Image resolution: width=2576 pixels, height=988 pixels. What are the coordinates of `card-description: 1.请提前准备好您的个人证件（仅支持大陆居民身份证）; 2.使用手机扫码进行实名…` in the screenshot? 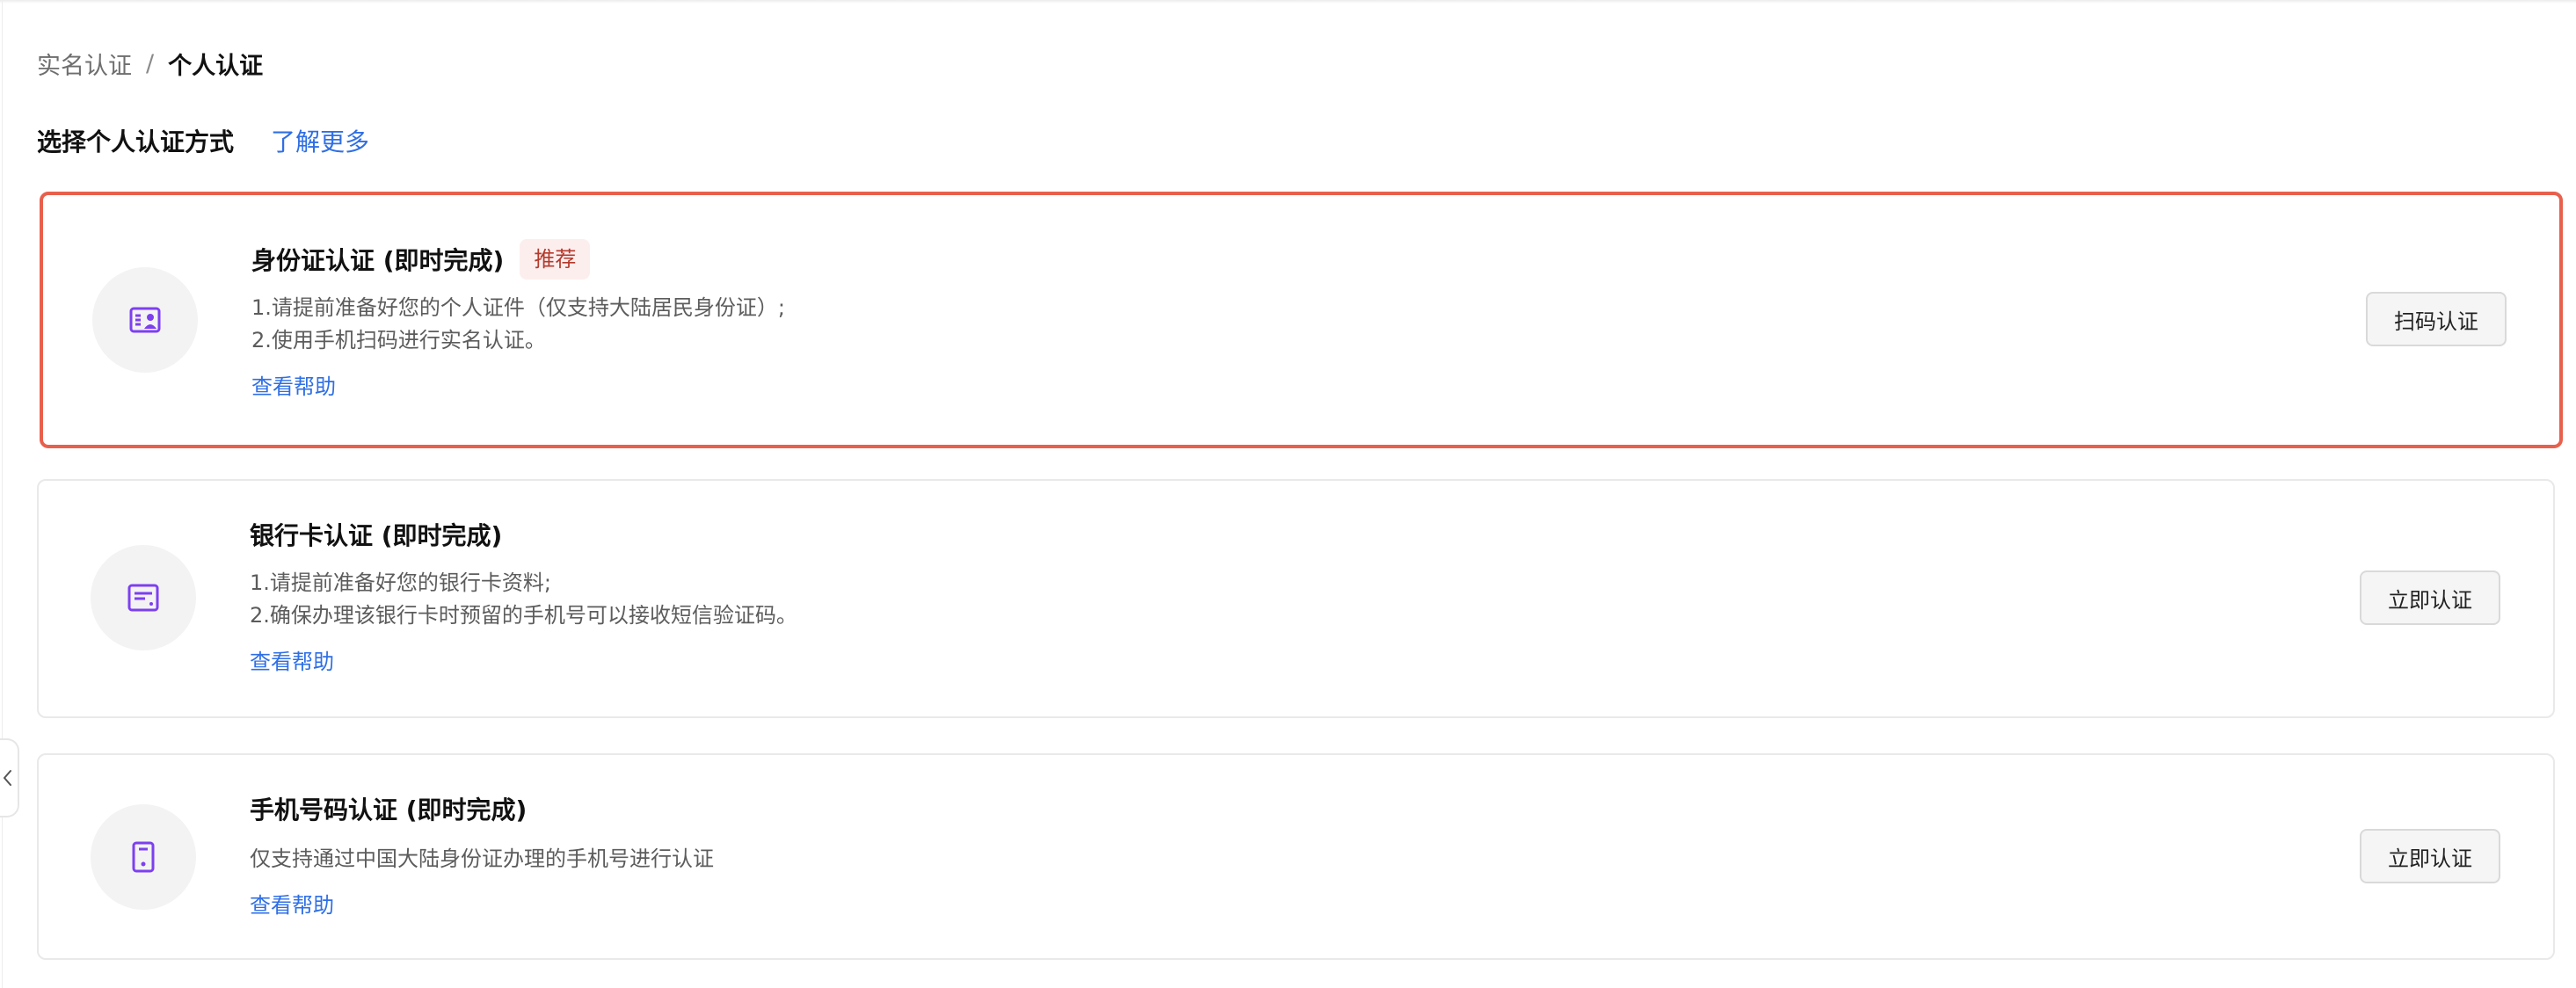 It's located at (518, 324).